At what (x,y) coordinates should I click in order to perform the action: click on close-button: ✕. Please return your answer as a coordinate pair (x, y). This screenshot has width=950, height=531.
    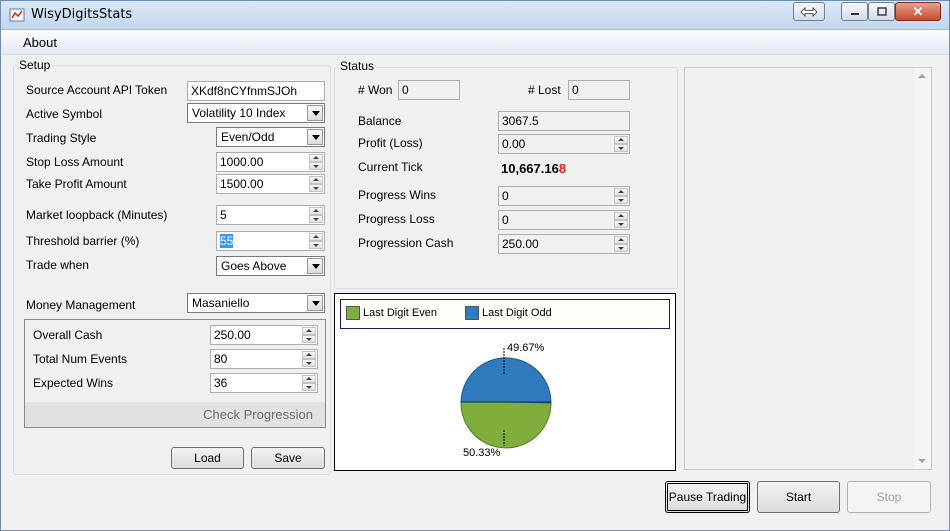
    Looking at the image, I should click on (918, 11).